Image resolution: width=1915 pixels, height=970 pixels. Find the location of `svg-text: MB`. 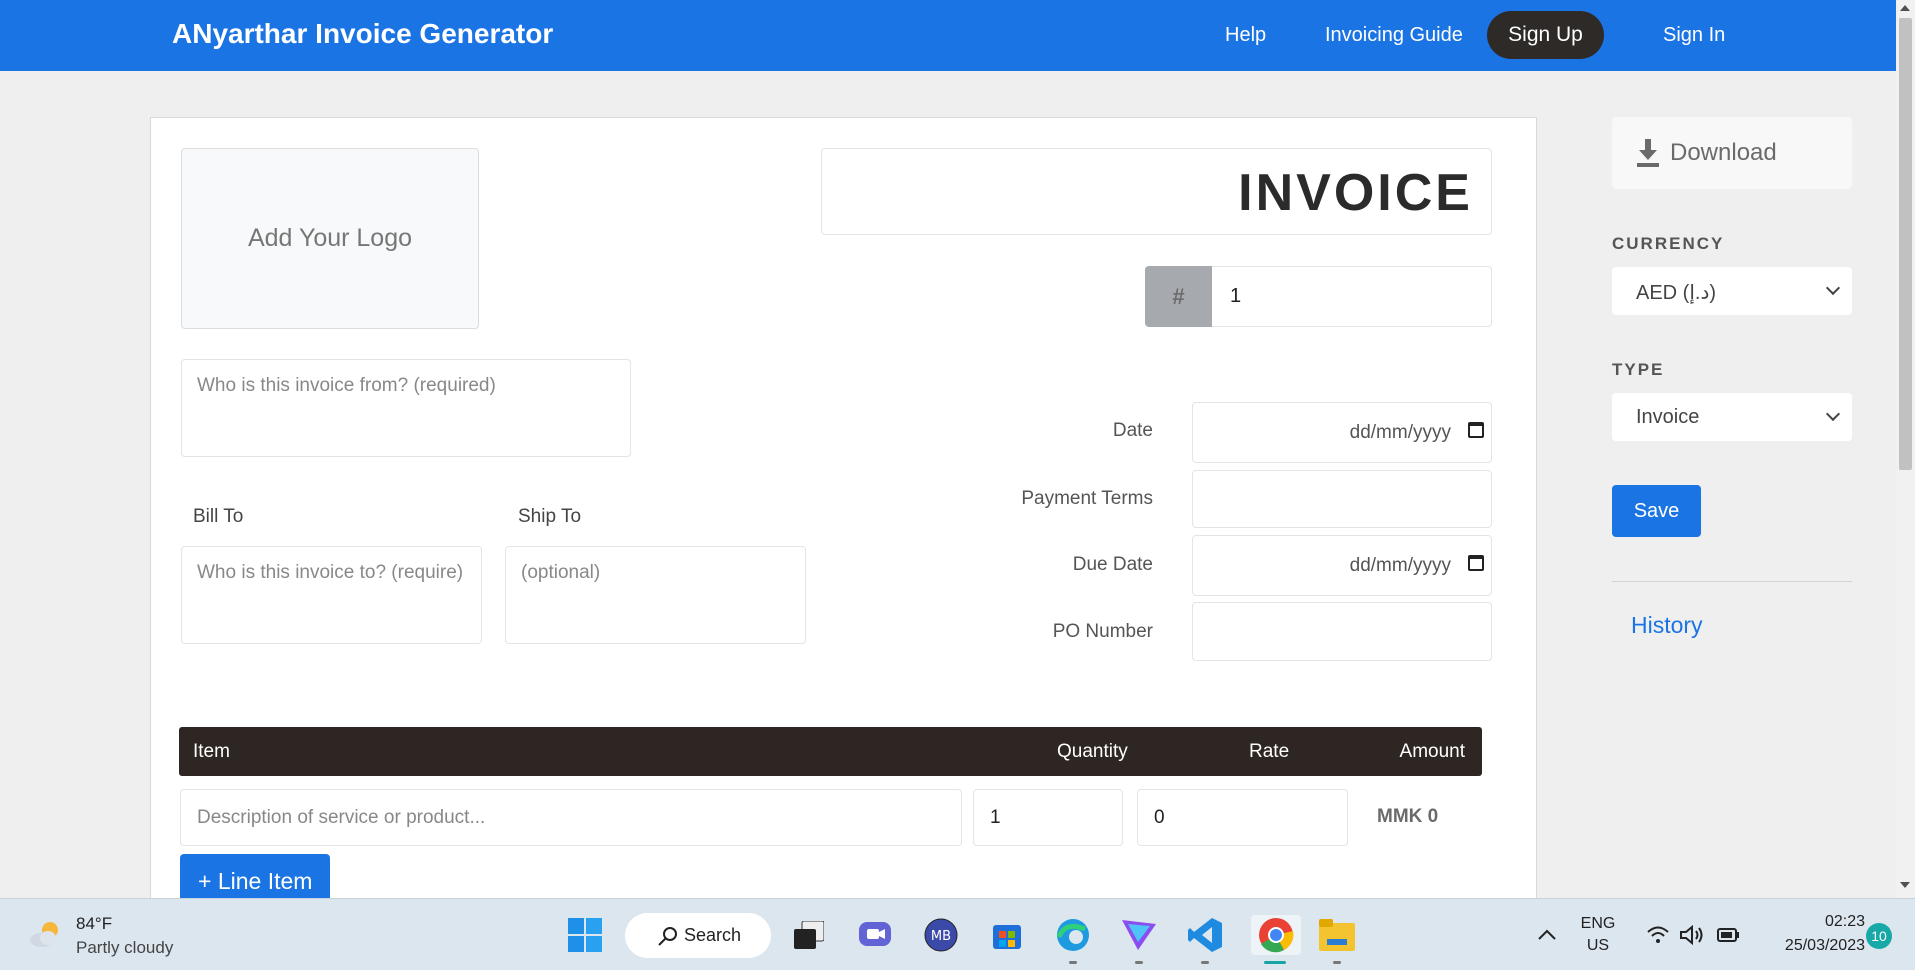

svg-text: MB is located at coordinates (941, 936).